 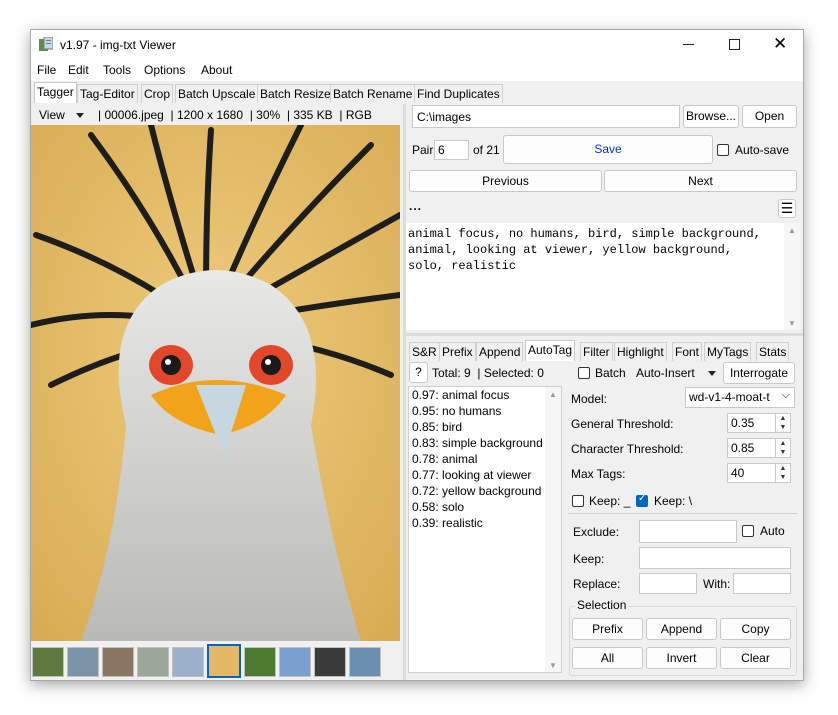 I want to click on list-item: 0.58: solo, so click(x=485, y=507).